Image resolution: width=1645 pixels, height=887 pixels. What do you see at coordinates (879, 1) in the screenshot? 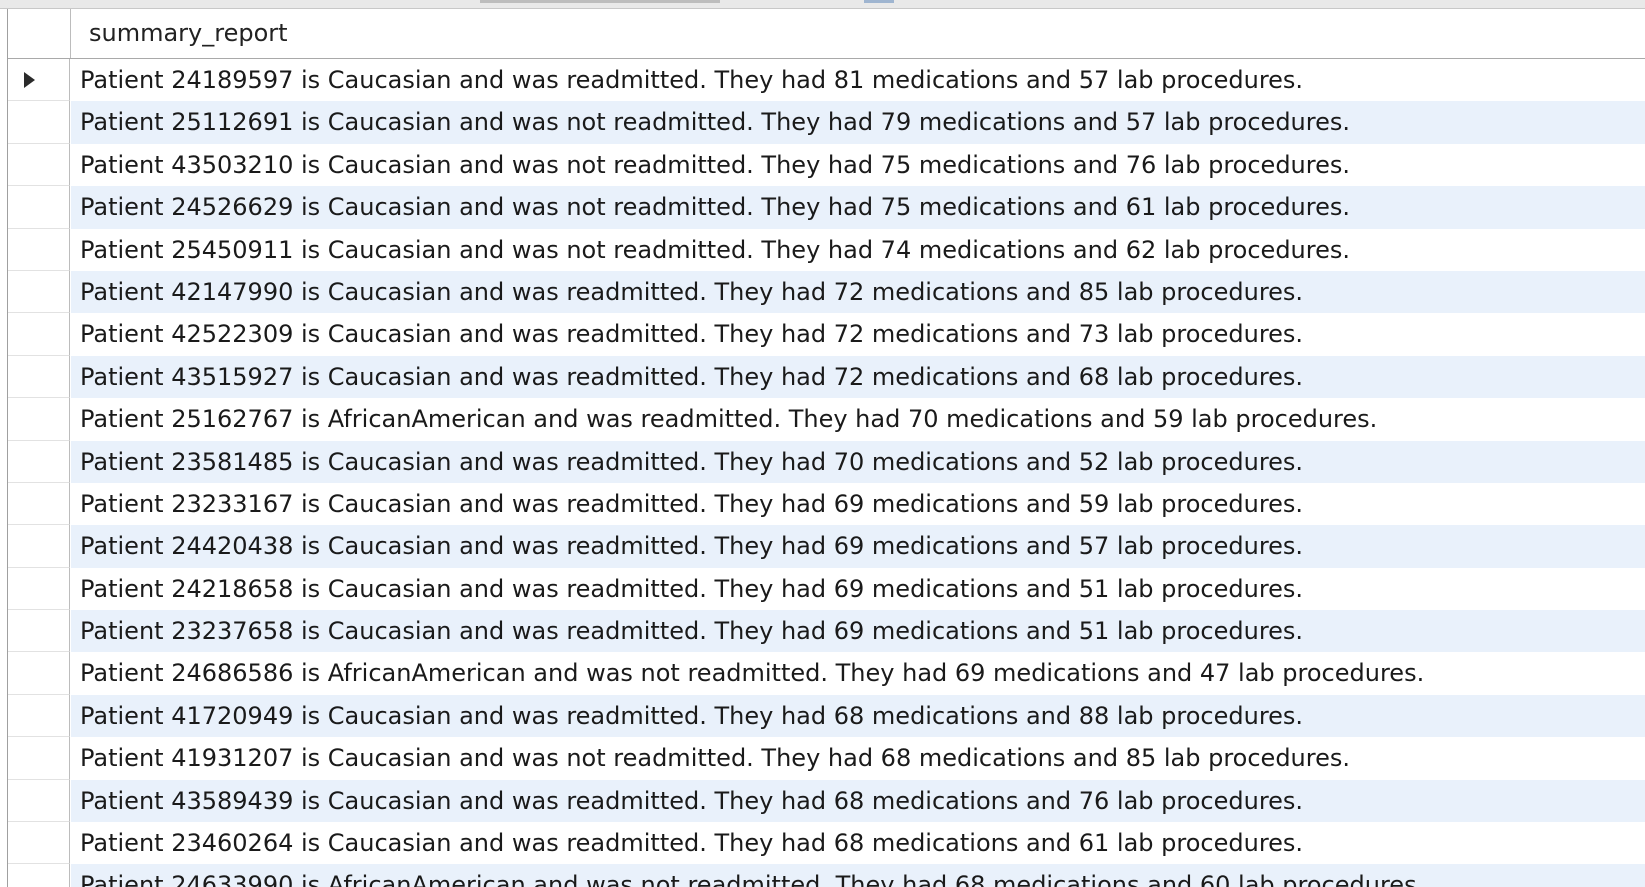
I see `toolbar-icon-hint` at bounding box center [879, 1].